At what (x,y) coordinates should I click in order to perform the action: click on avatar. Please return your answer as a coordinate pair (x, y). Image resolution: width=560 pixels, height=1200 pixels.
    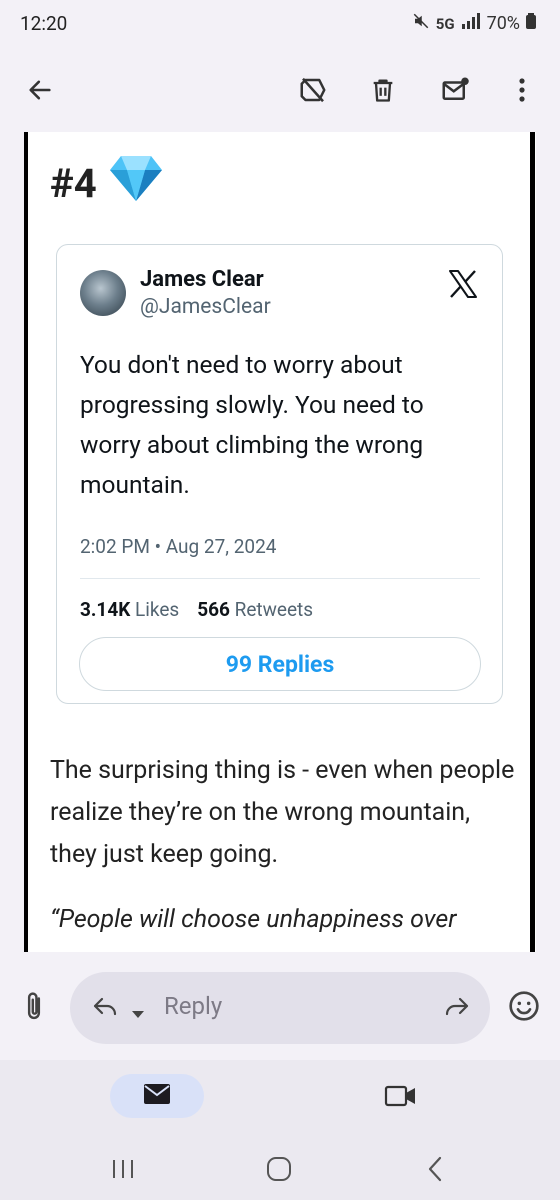
    Looking at the image, I should click on (103, 293).